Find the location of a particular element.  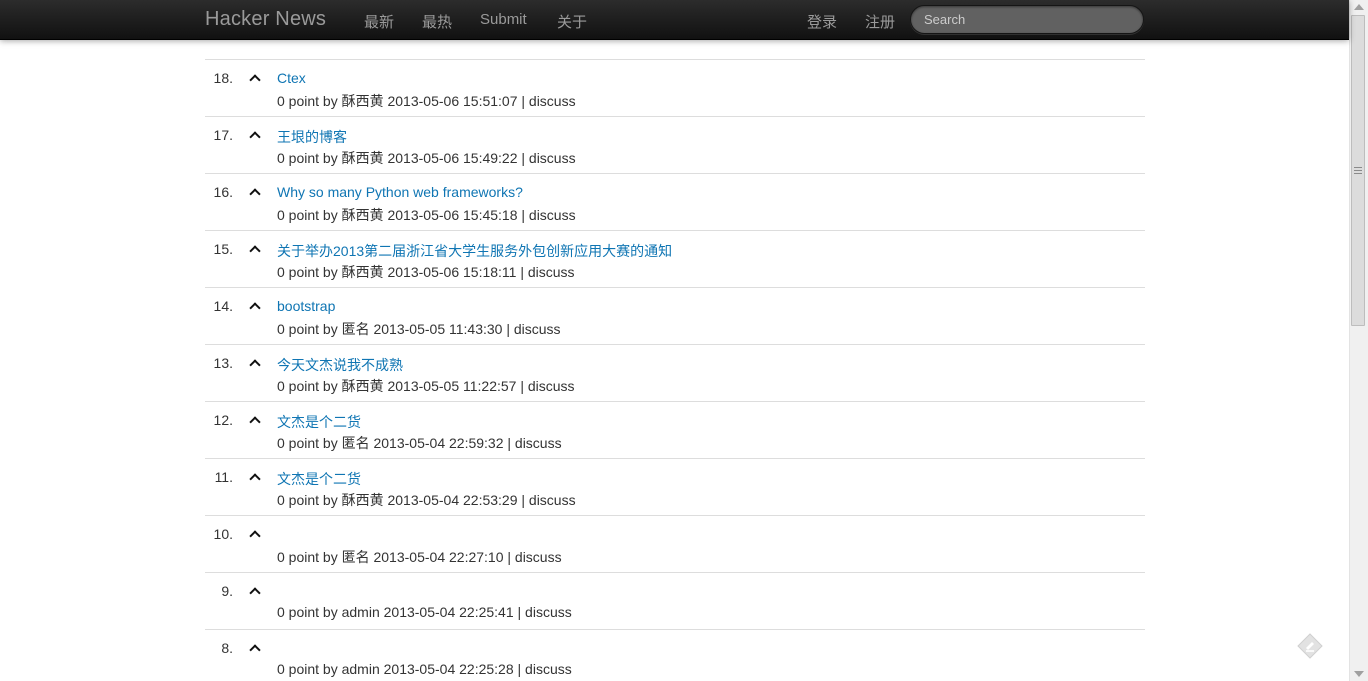

story-meta-text: 0 point by 酥西黄 2013-05-04 22:53:29 | is located at coordinates (403, 500).